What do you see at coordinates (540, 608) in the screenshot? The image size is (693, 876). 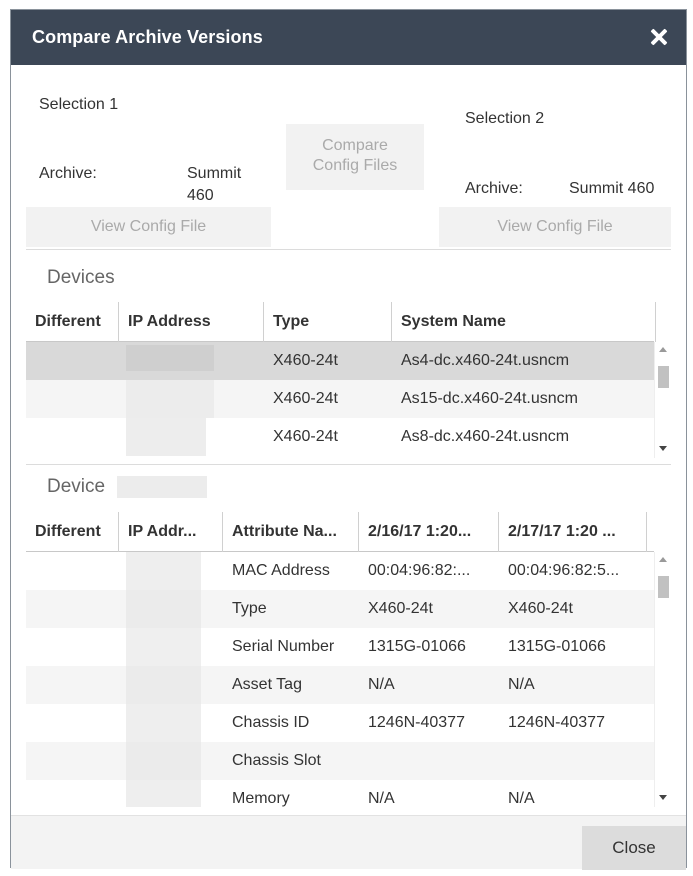 I see `version-2-cell: X460-24t` at bounding box center [540, 608].